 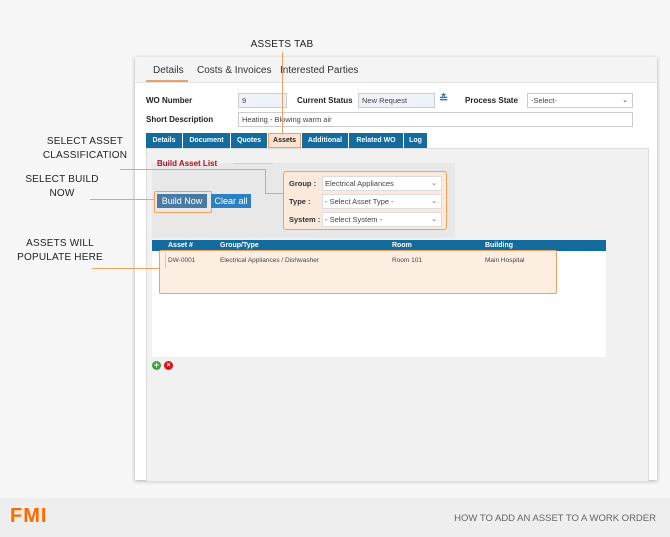 I want to click on process-state-value: -Select-, so click(x=544, y=100).